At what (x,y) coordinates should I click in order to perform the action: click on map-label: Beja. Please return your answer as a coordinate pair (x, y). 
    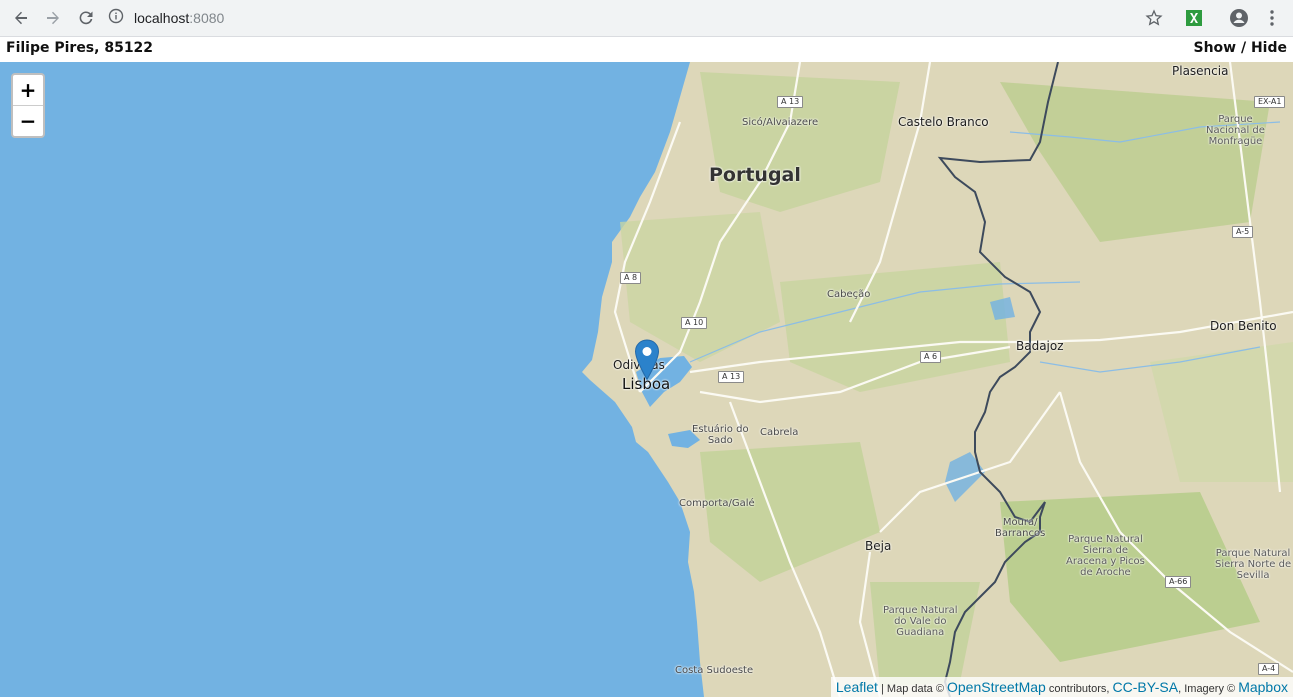
    Looking at the image, I should click on (878, 546).